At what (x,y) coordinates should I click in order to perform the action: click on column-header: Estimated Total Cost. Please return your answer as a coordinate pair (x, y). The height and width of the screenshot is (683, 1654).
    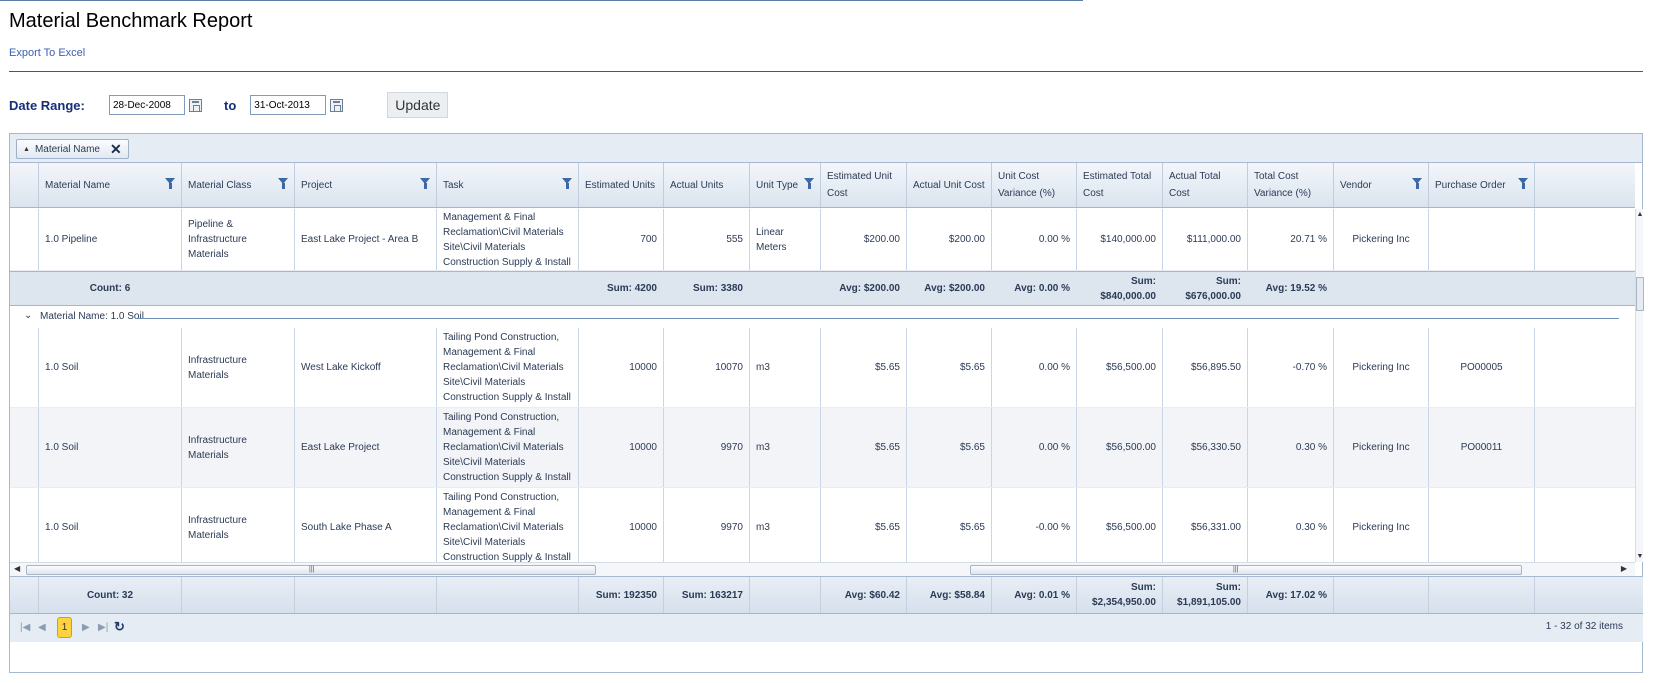
    Looking at the image, I should click on (1120, 185).